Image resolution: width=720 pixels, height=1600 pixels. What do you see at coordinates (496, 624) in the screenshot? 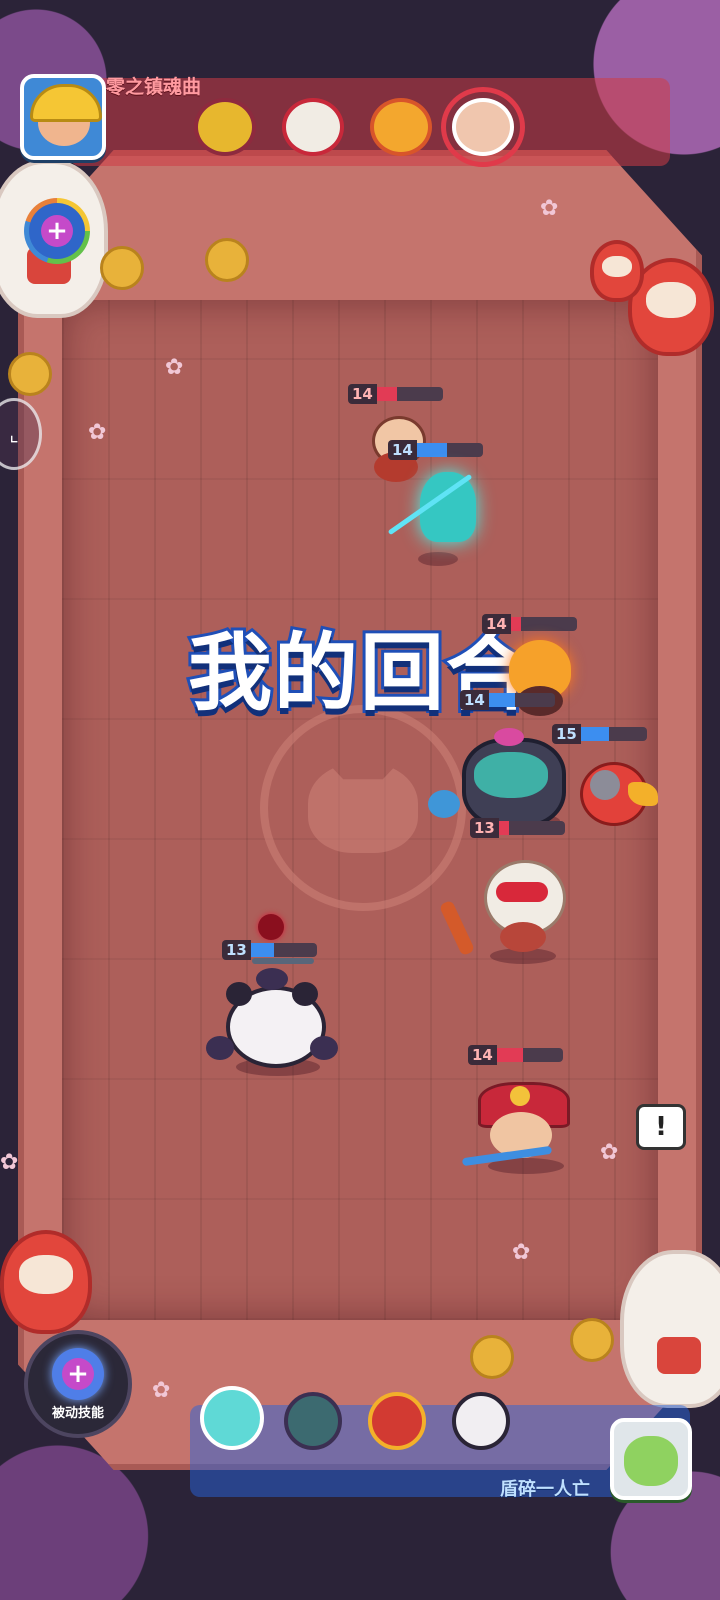
I see `fire-spirit-hp-value: 14` at bounding box center [496, 624].